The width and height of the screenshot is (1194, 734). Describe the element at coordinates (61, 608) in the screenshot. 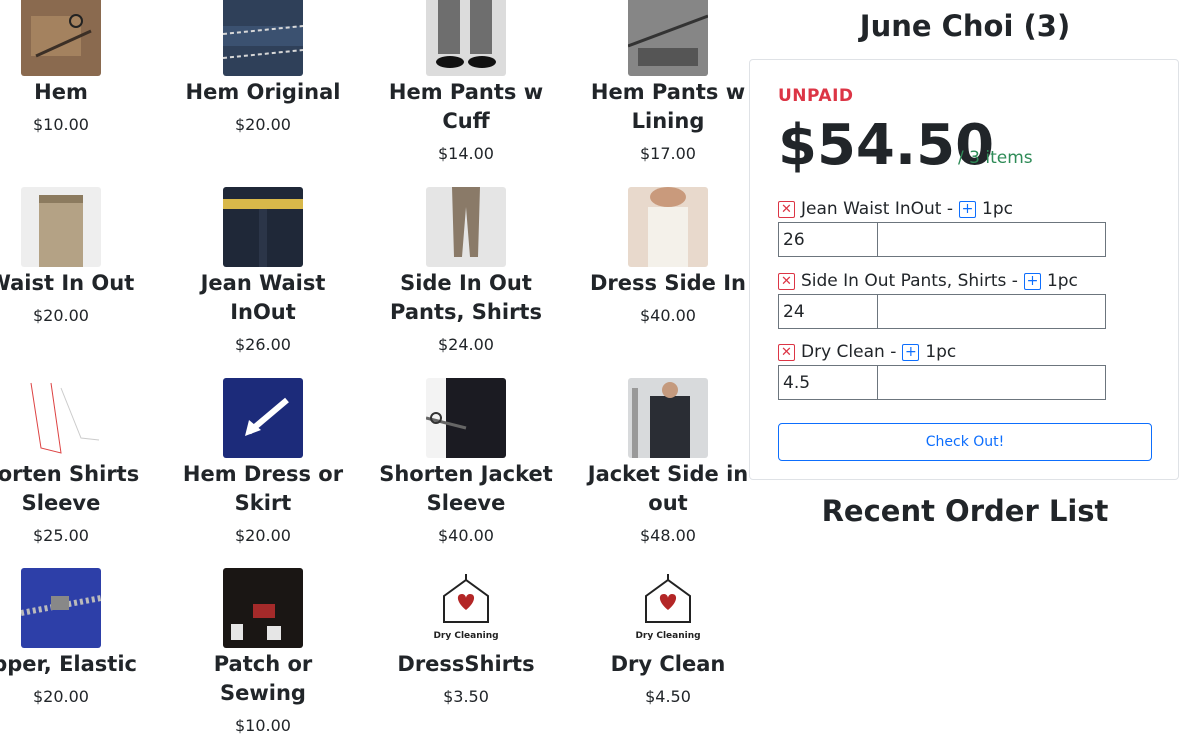

I see `zipper-photo-icon` at that location.